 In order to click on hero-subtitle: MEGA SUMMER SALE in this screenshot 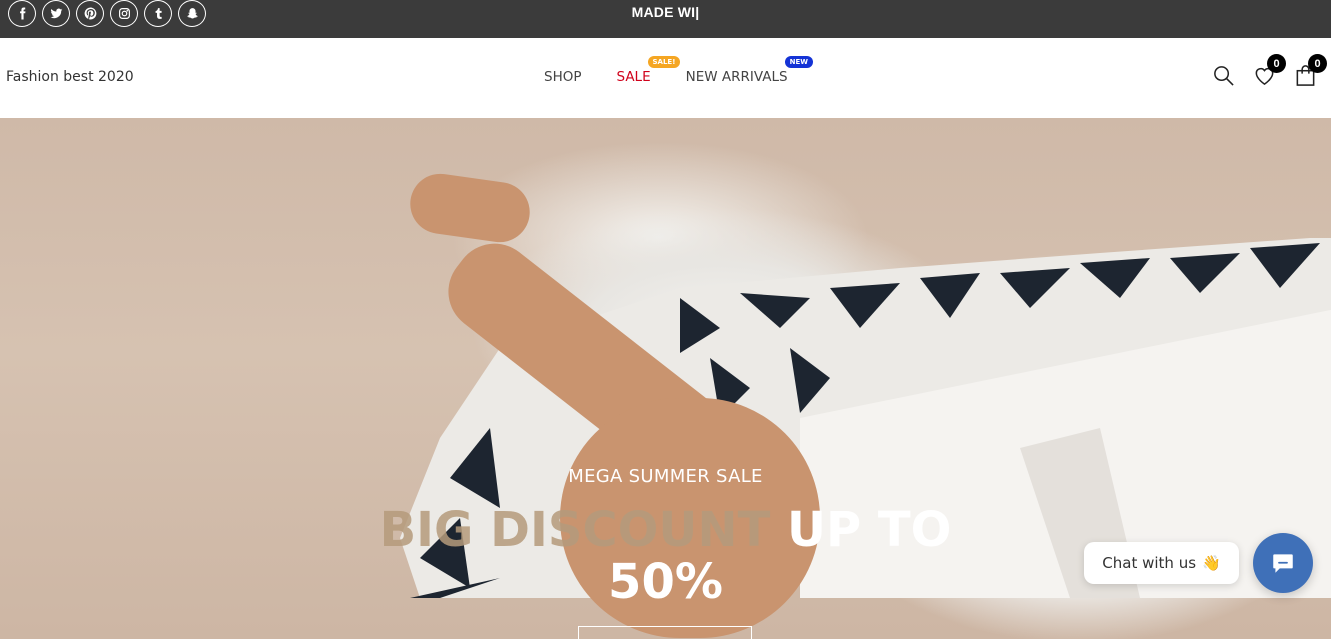, I will do `click(665, 476)`.